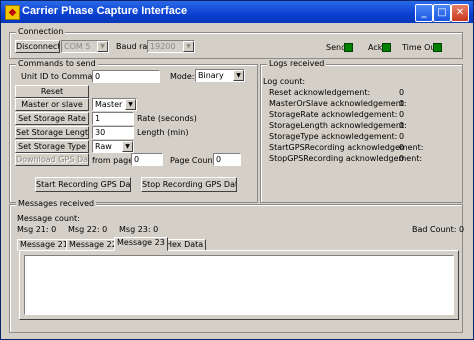  What do you see at coordinates (284, 81) in the screenshot?
I see `log-count-heading: Log count:` at bounding box center [284, 81].